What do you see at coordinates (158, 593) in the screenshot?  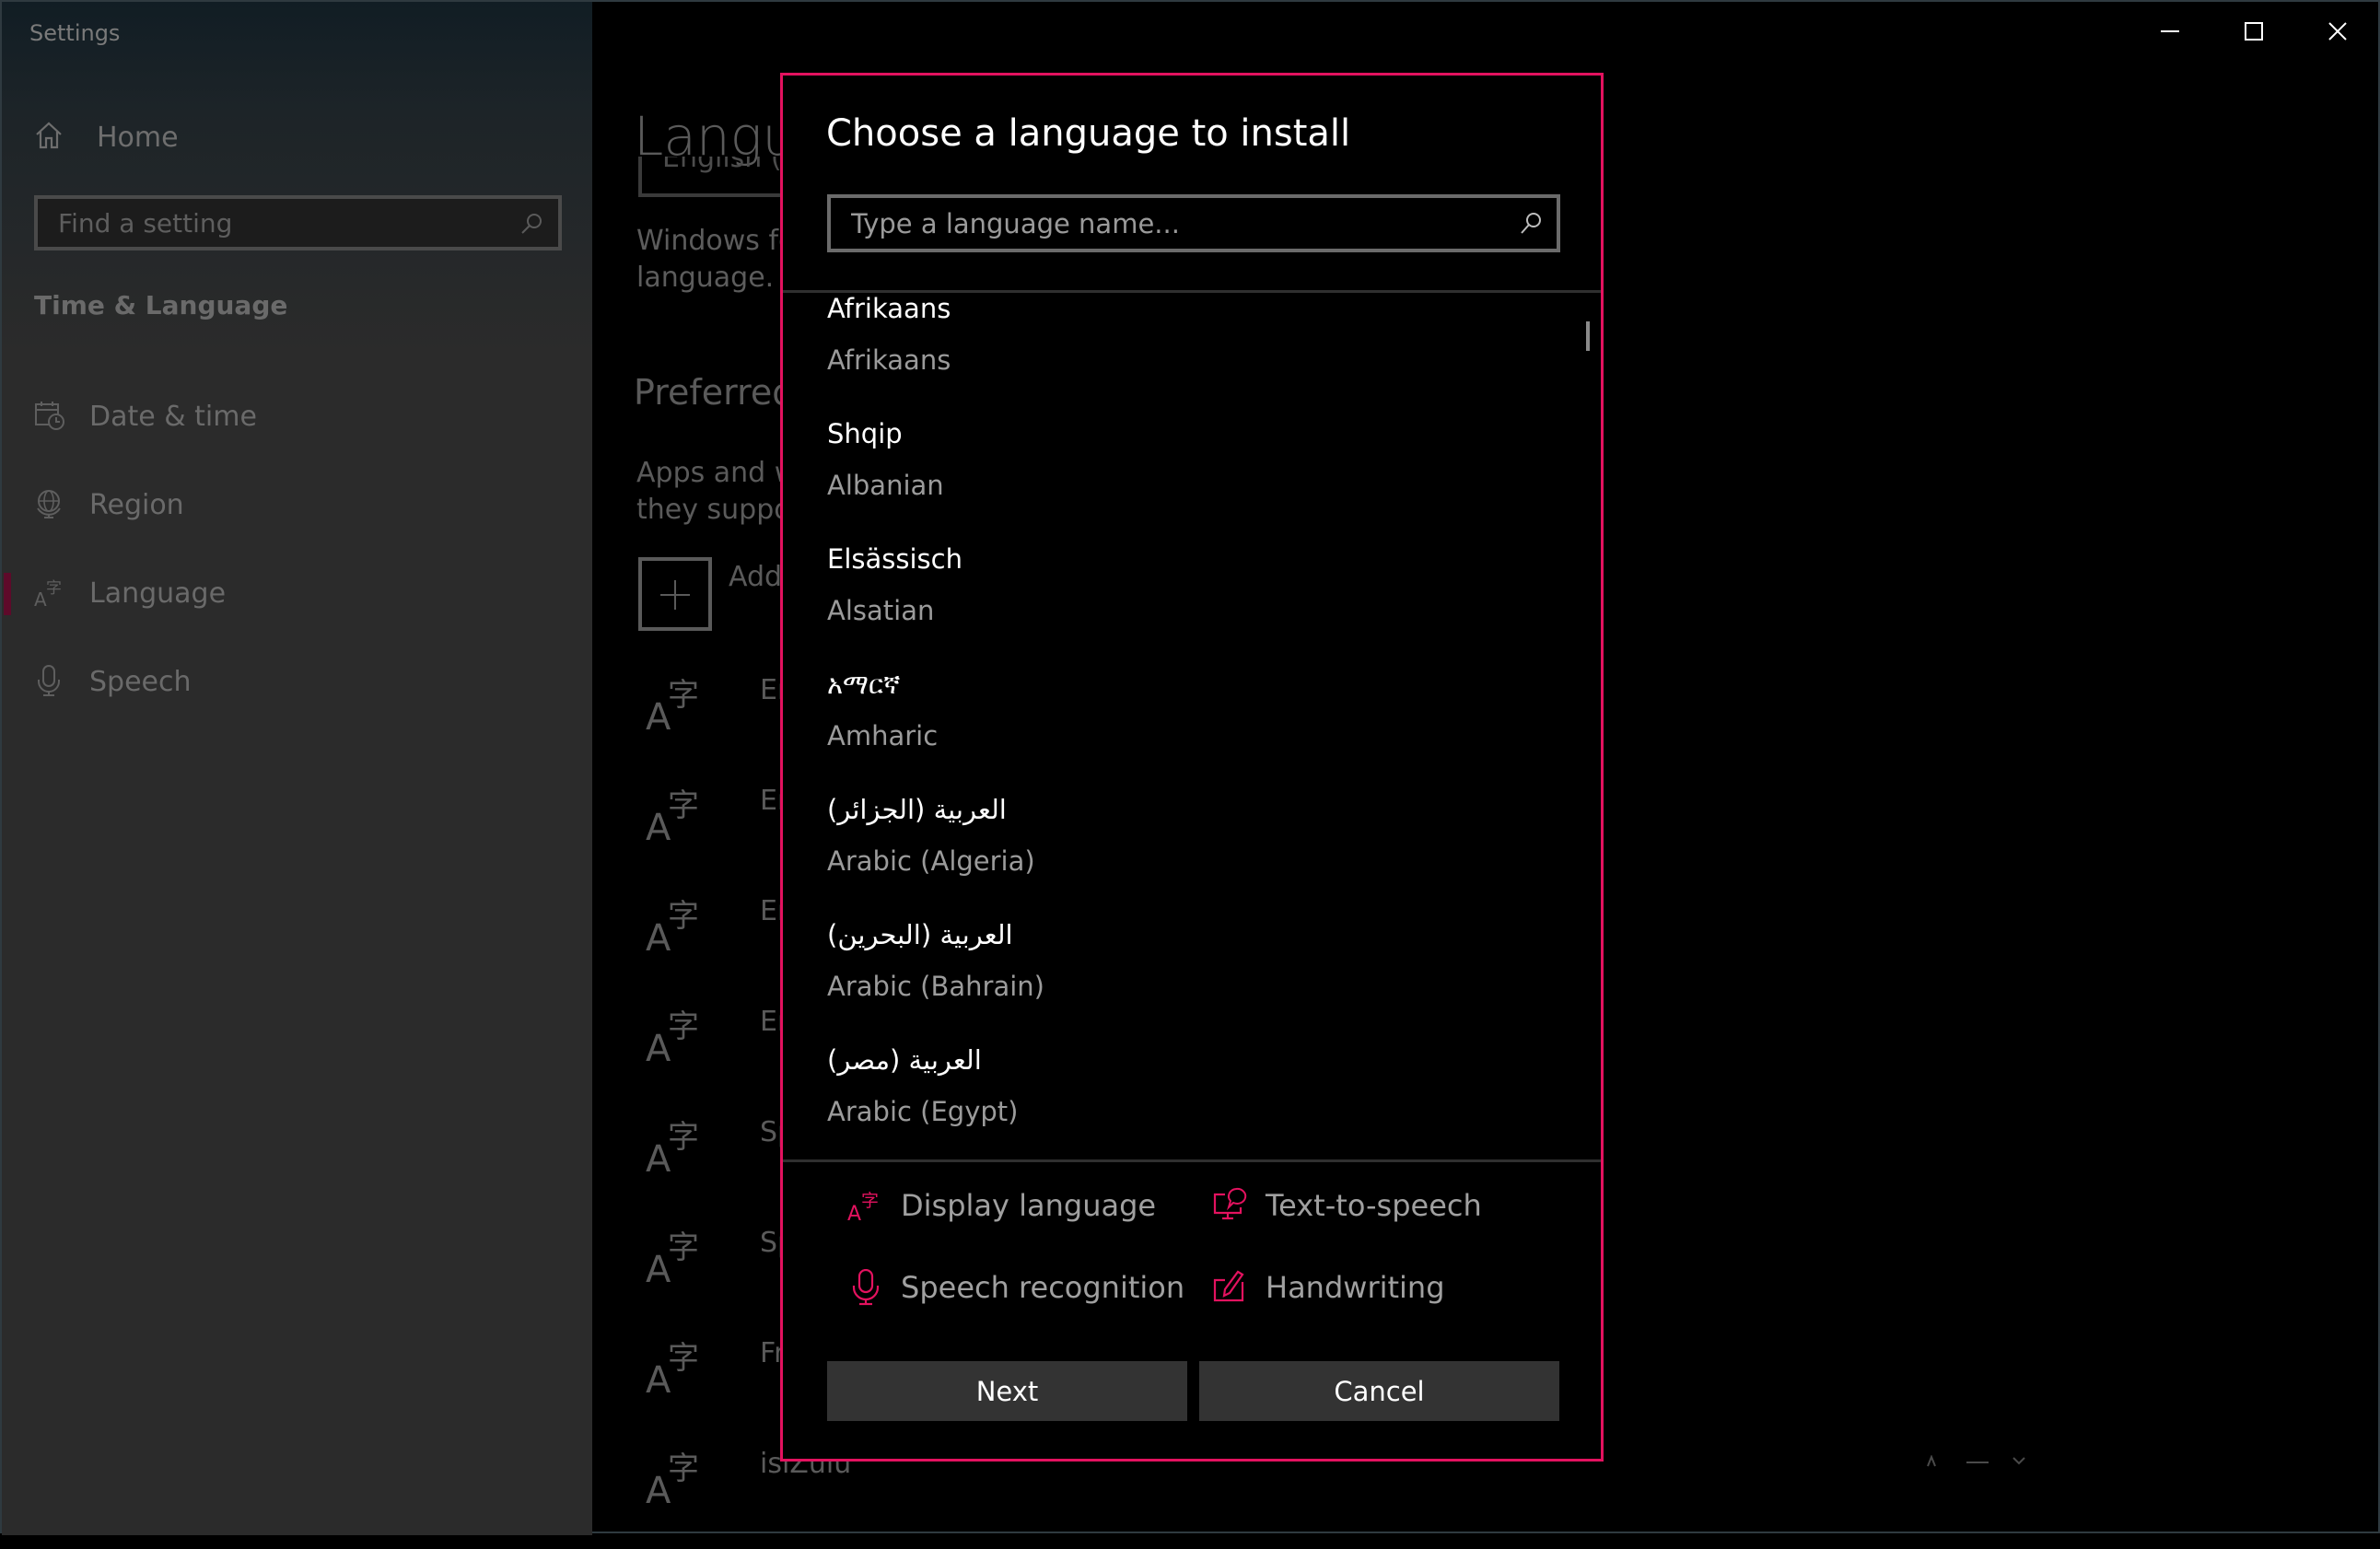 I see `sidebar-item-label: Language` at bounding box center [158, 593].